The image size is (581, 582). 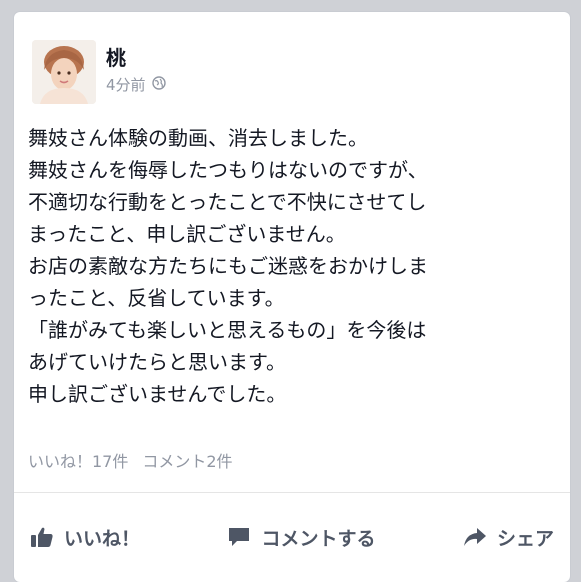 I want to click on thumbs-up-icon, so click(x=42, y=537).